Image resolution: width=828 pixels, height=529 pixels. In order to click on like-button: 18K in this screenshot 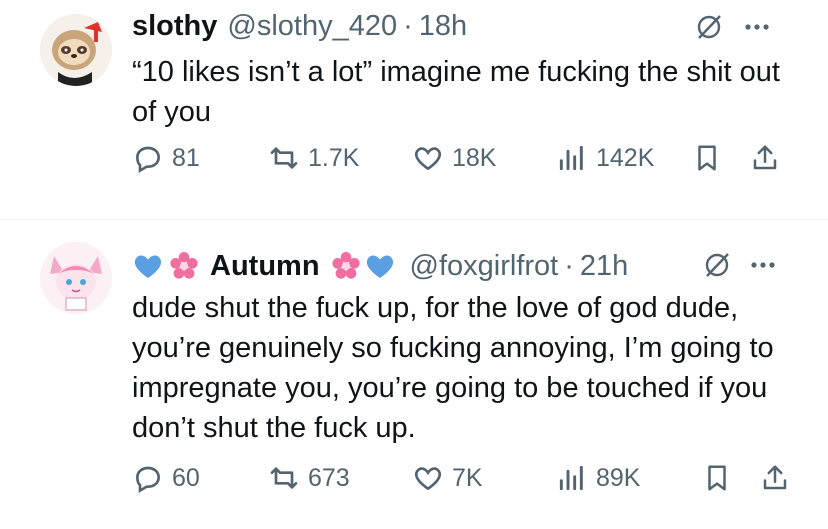, I will do `click(454, 158)`.